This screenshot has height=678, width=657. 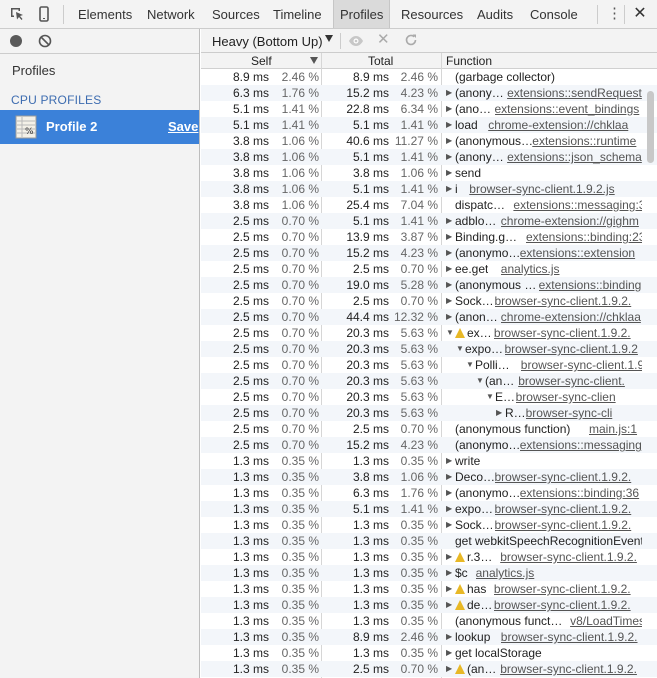 I want to click on close-devtools-icon: ✕, so click(x=640, y=14).